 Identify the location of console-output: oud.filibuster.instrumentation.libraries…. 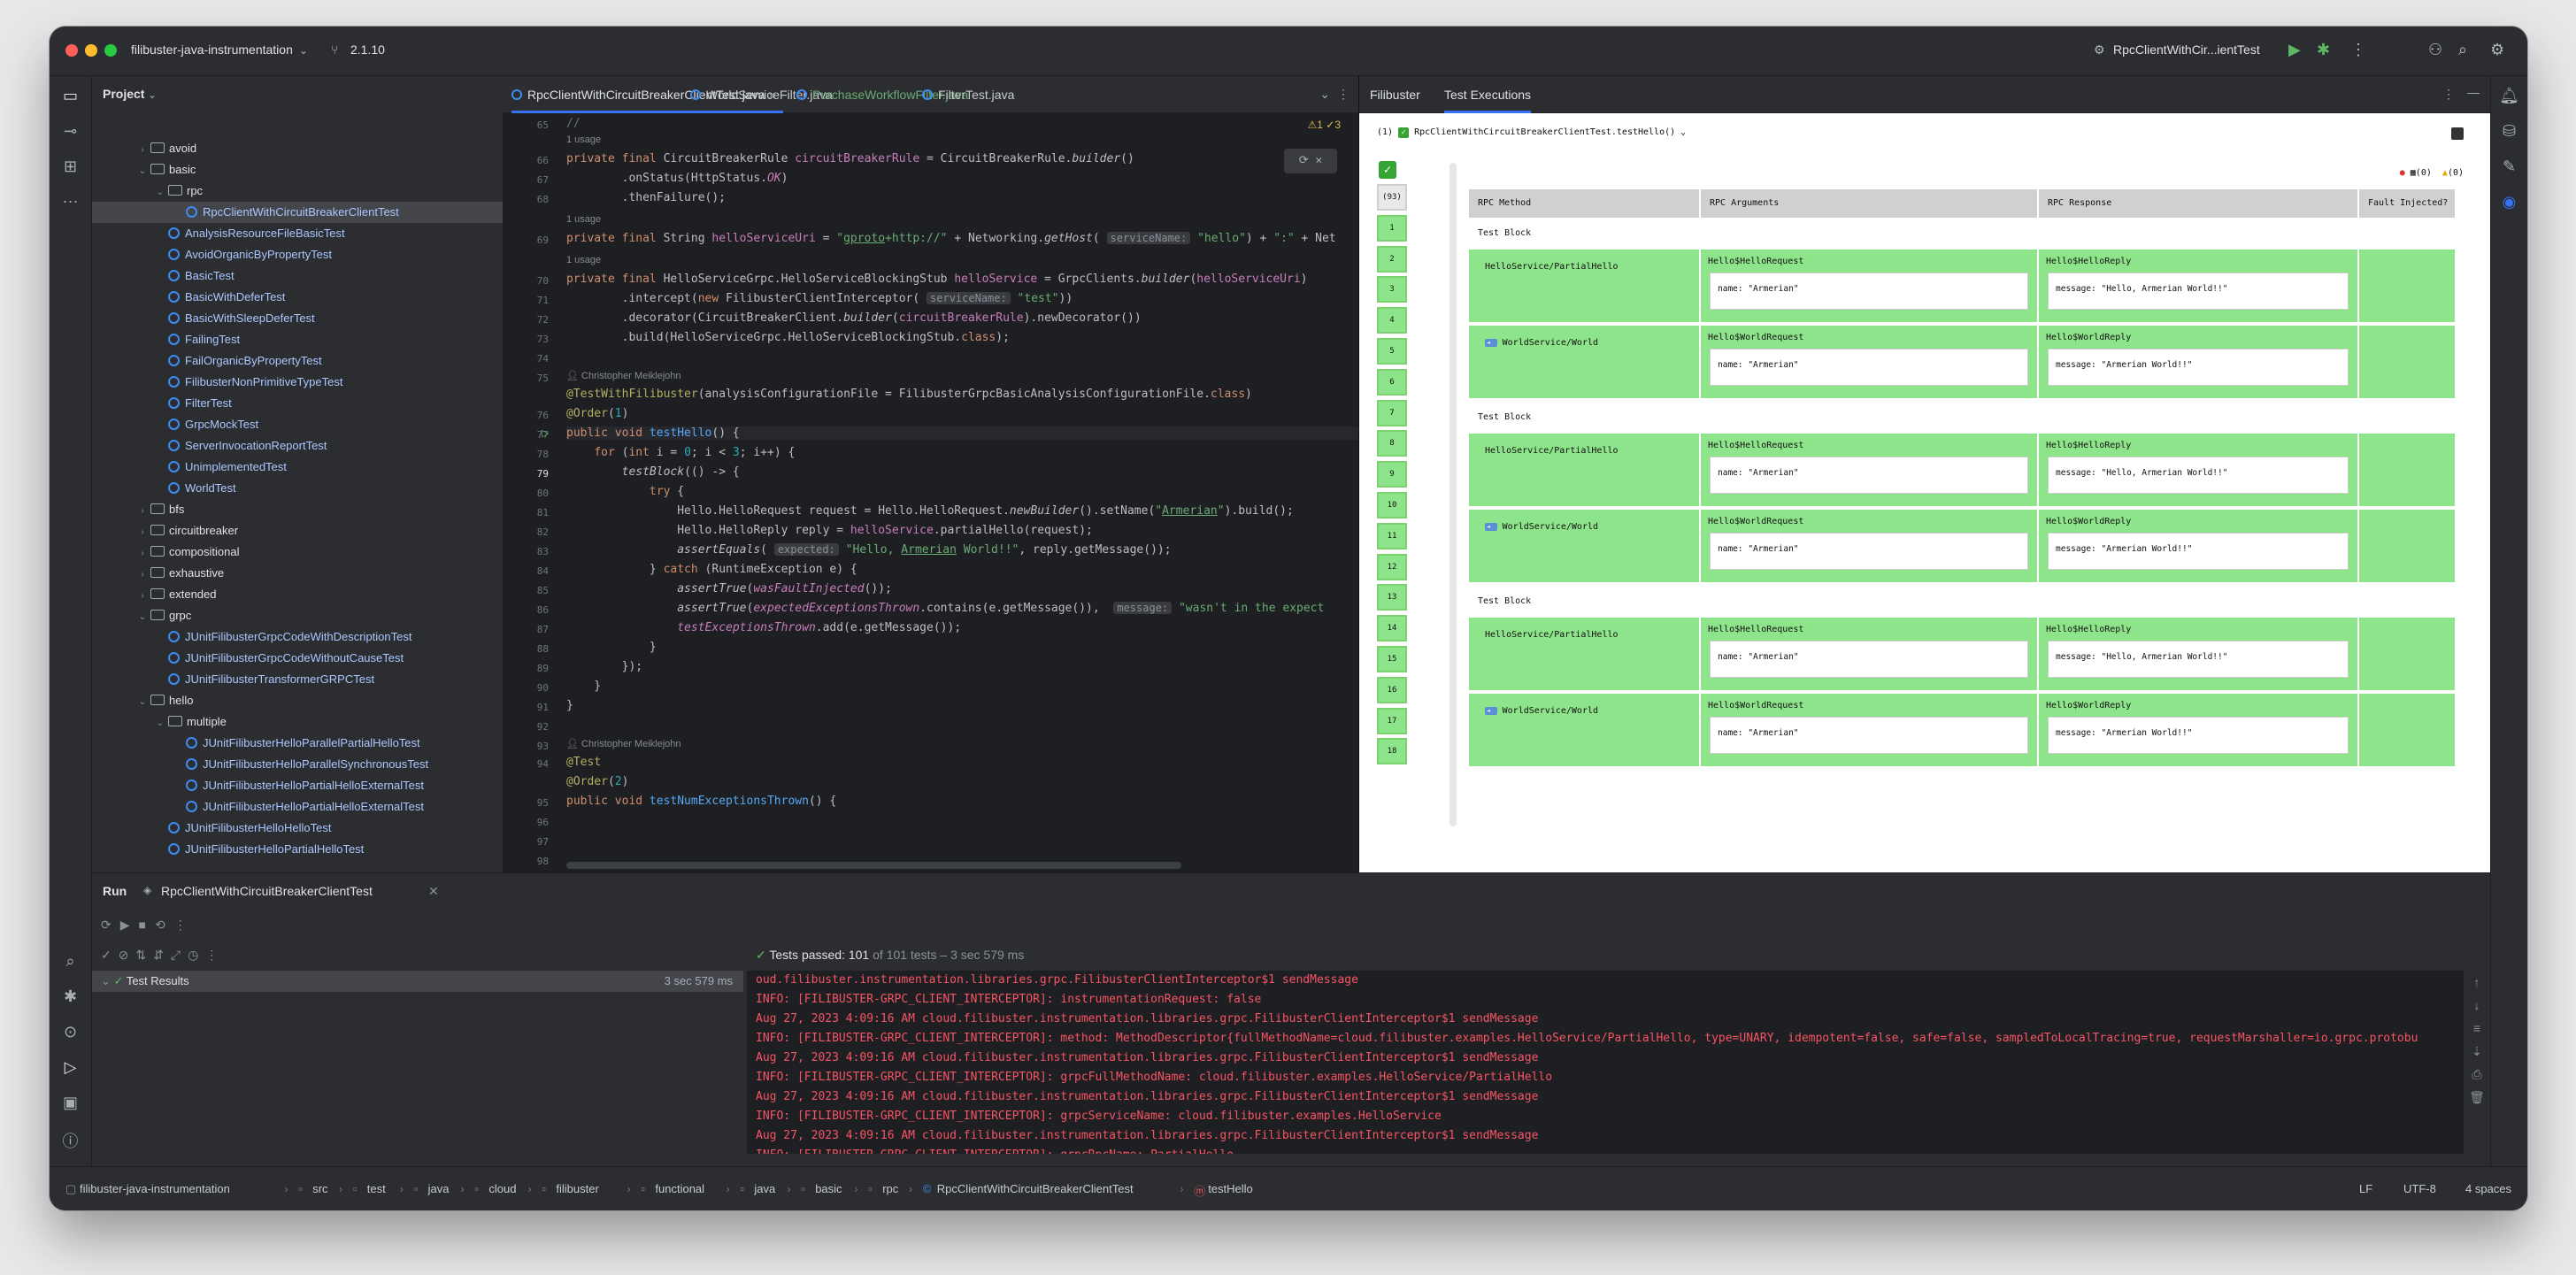
(1605, 1062).